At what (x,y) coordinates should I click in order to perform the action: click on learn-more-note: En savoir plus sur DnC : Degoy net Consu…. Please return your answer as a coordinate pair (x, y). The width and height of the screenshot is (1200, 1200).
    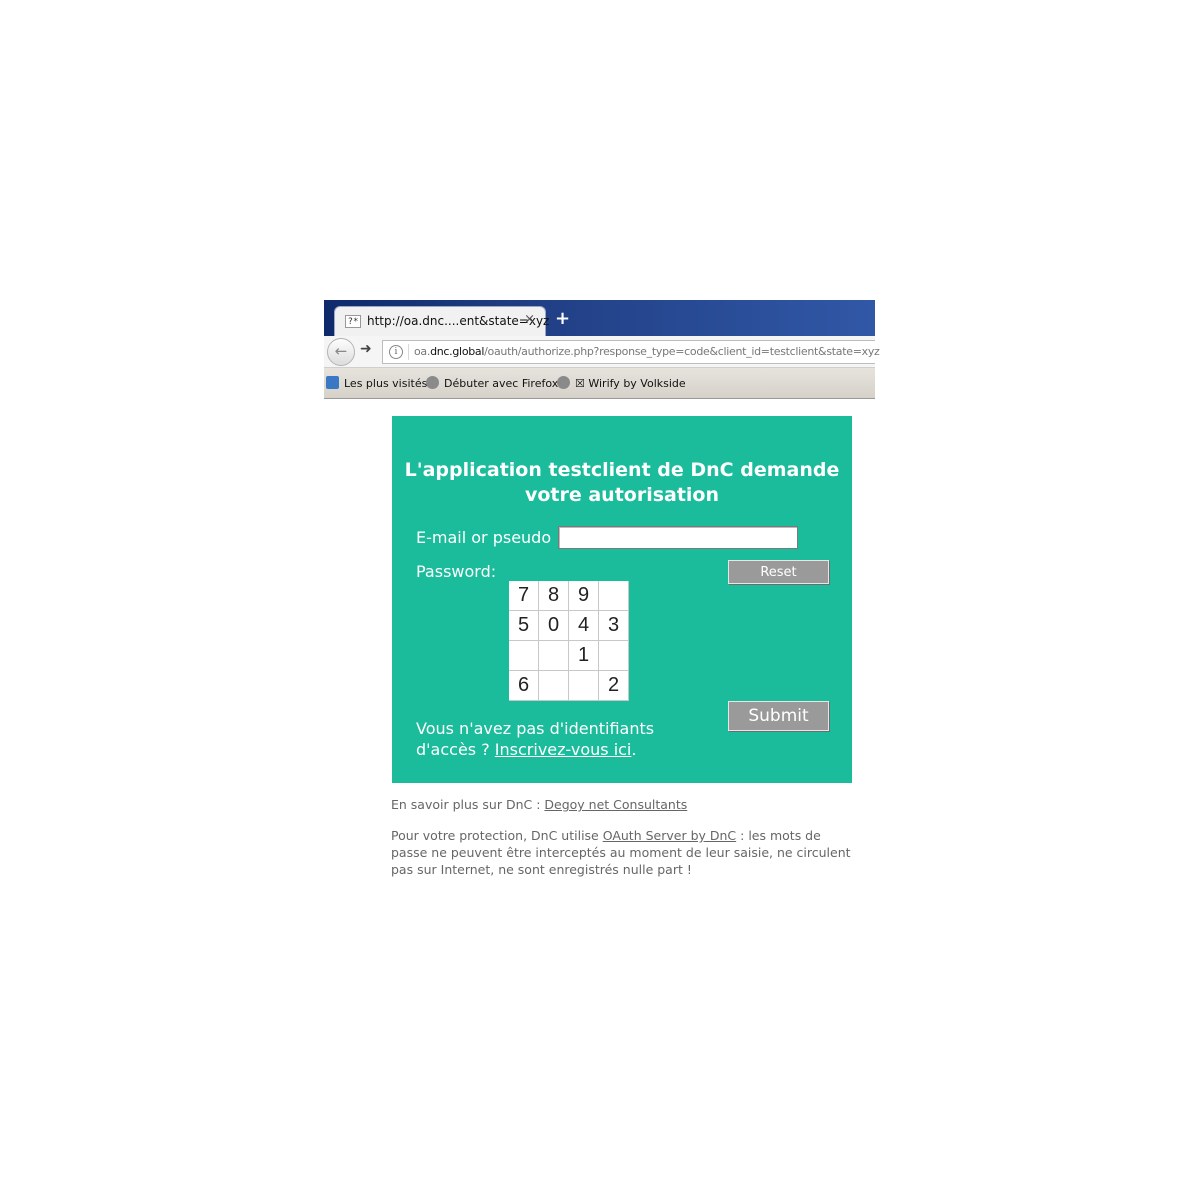
    Looking at the image, I should click on (539, 804).